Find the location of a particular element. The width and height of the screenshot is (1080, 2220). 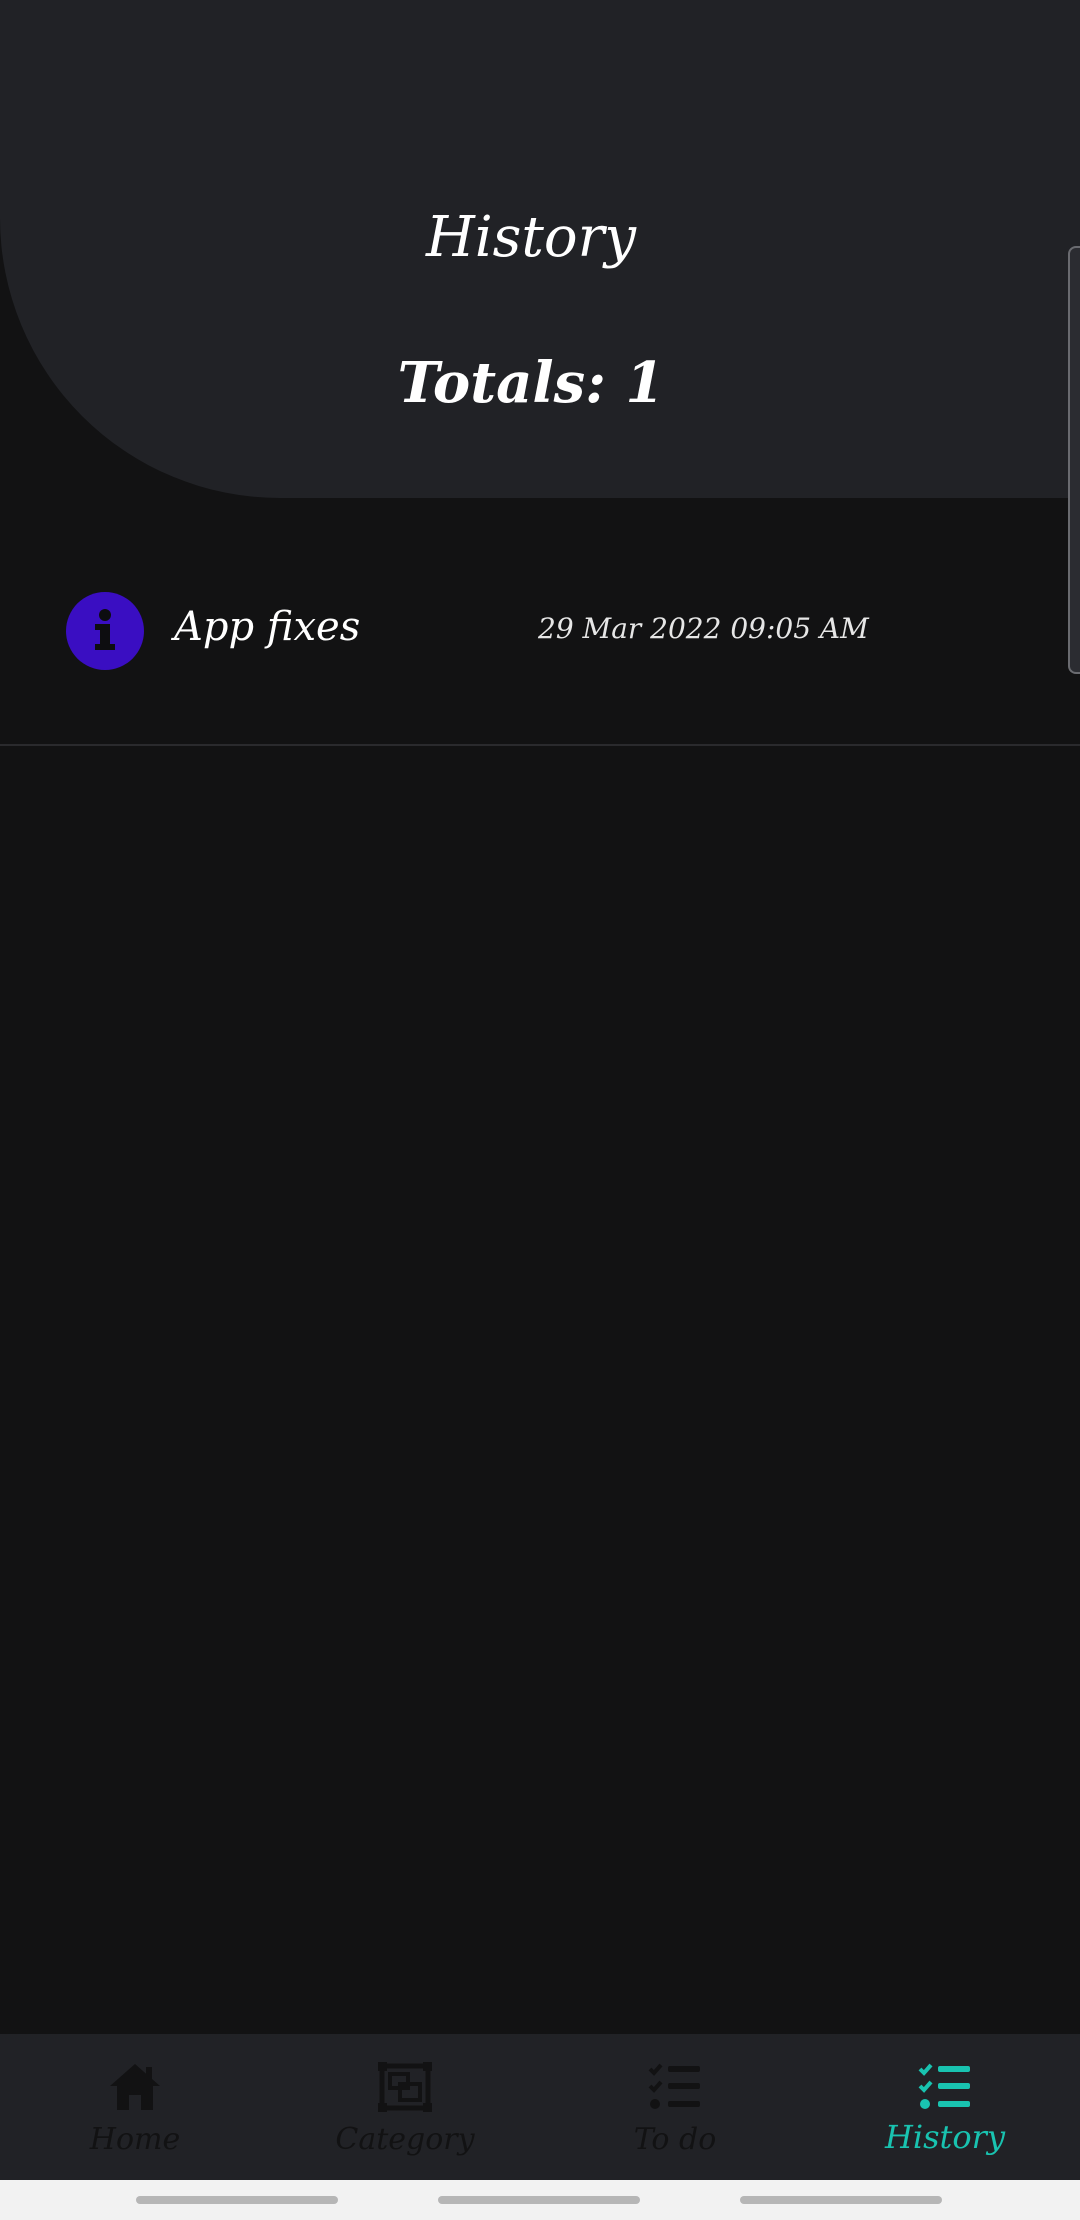

category-icon is located at coordinates (405, 2087).